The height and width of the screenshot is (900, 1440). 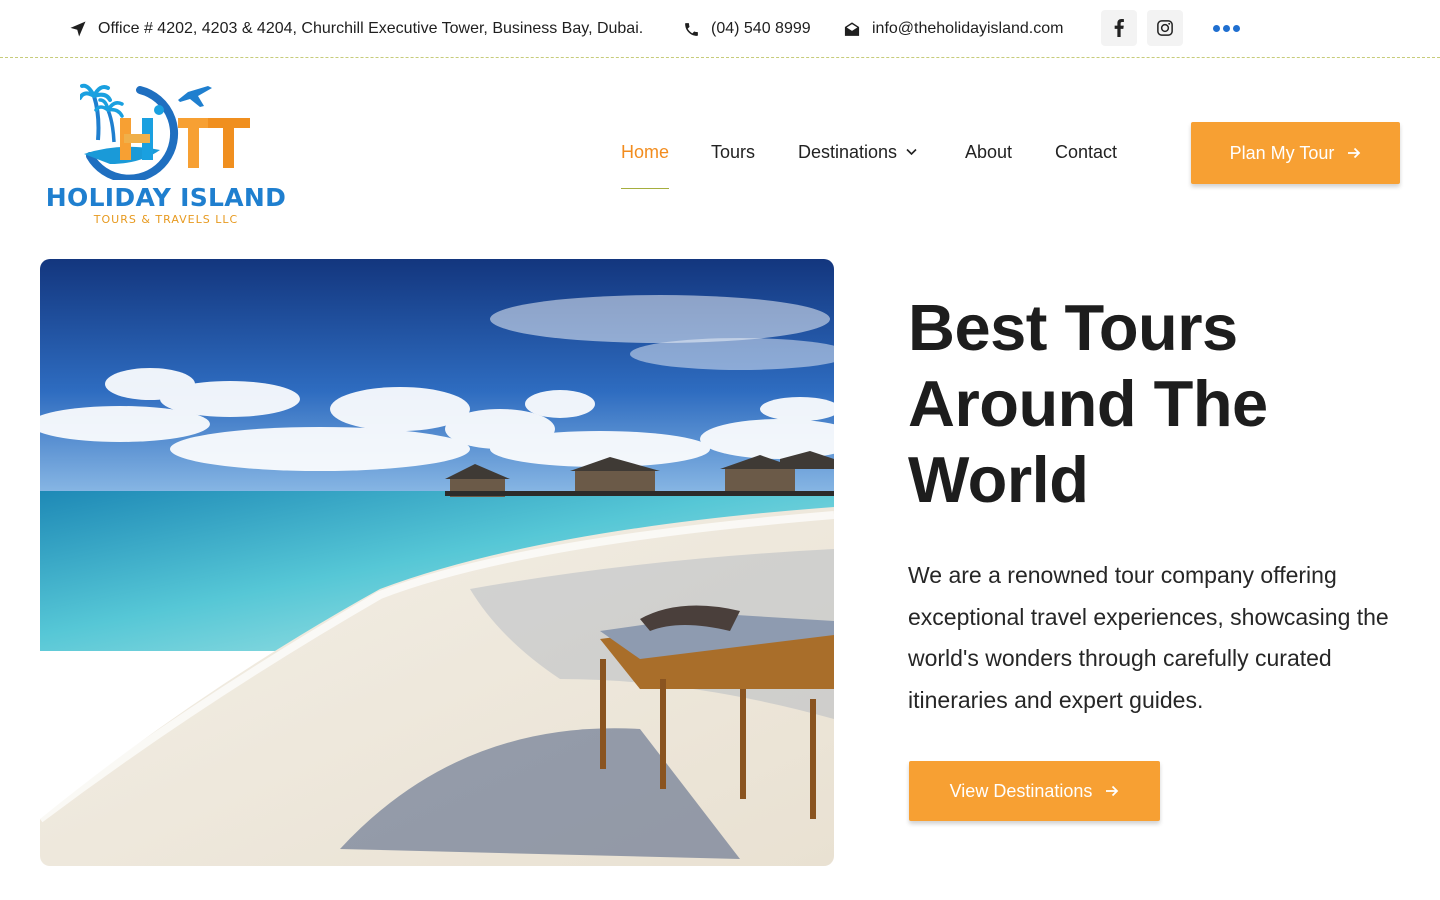 I want to click on hero-title-line-1: Best Tours, so click(x=1073, y=327).